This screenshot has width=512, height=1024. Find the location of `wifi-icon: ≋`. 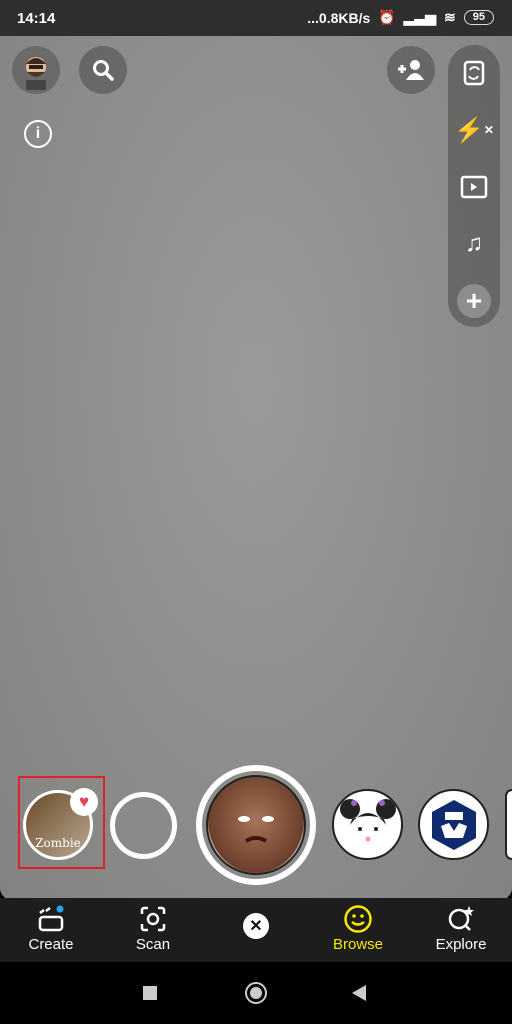

wifi-icon: ≋ is located at coordinates (450, 17).